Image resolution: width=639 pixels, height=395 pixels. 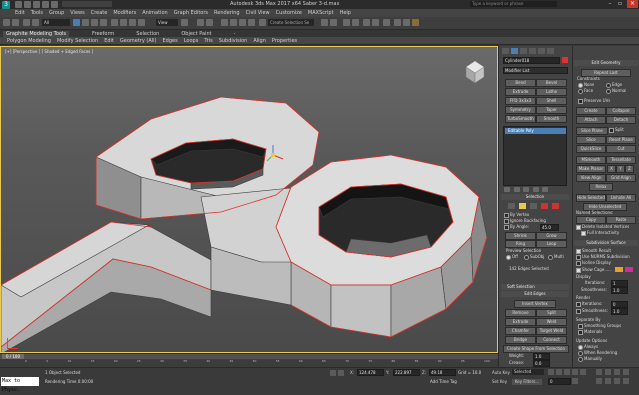 What do you see at coordinates (626, 381) in the screenshot?
I see `maximize-viewport-icon` at bounding box center [626, 381].